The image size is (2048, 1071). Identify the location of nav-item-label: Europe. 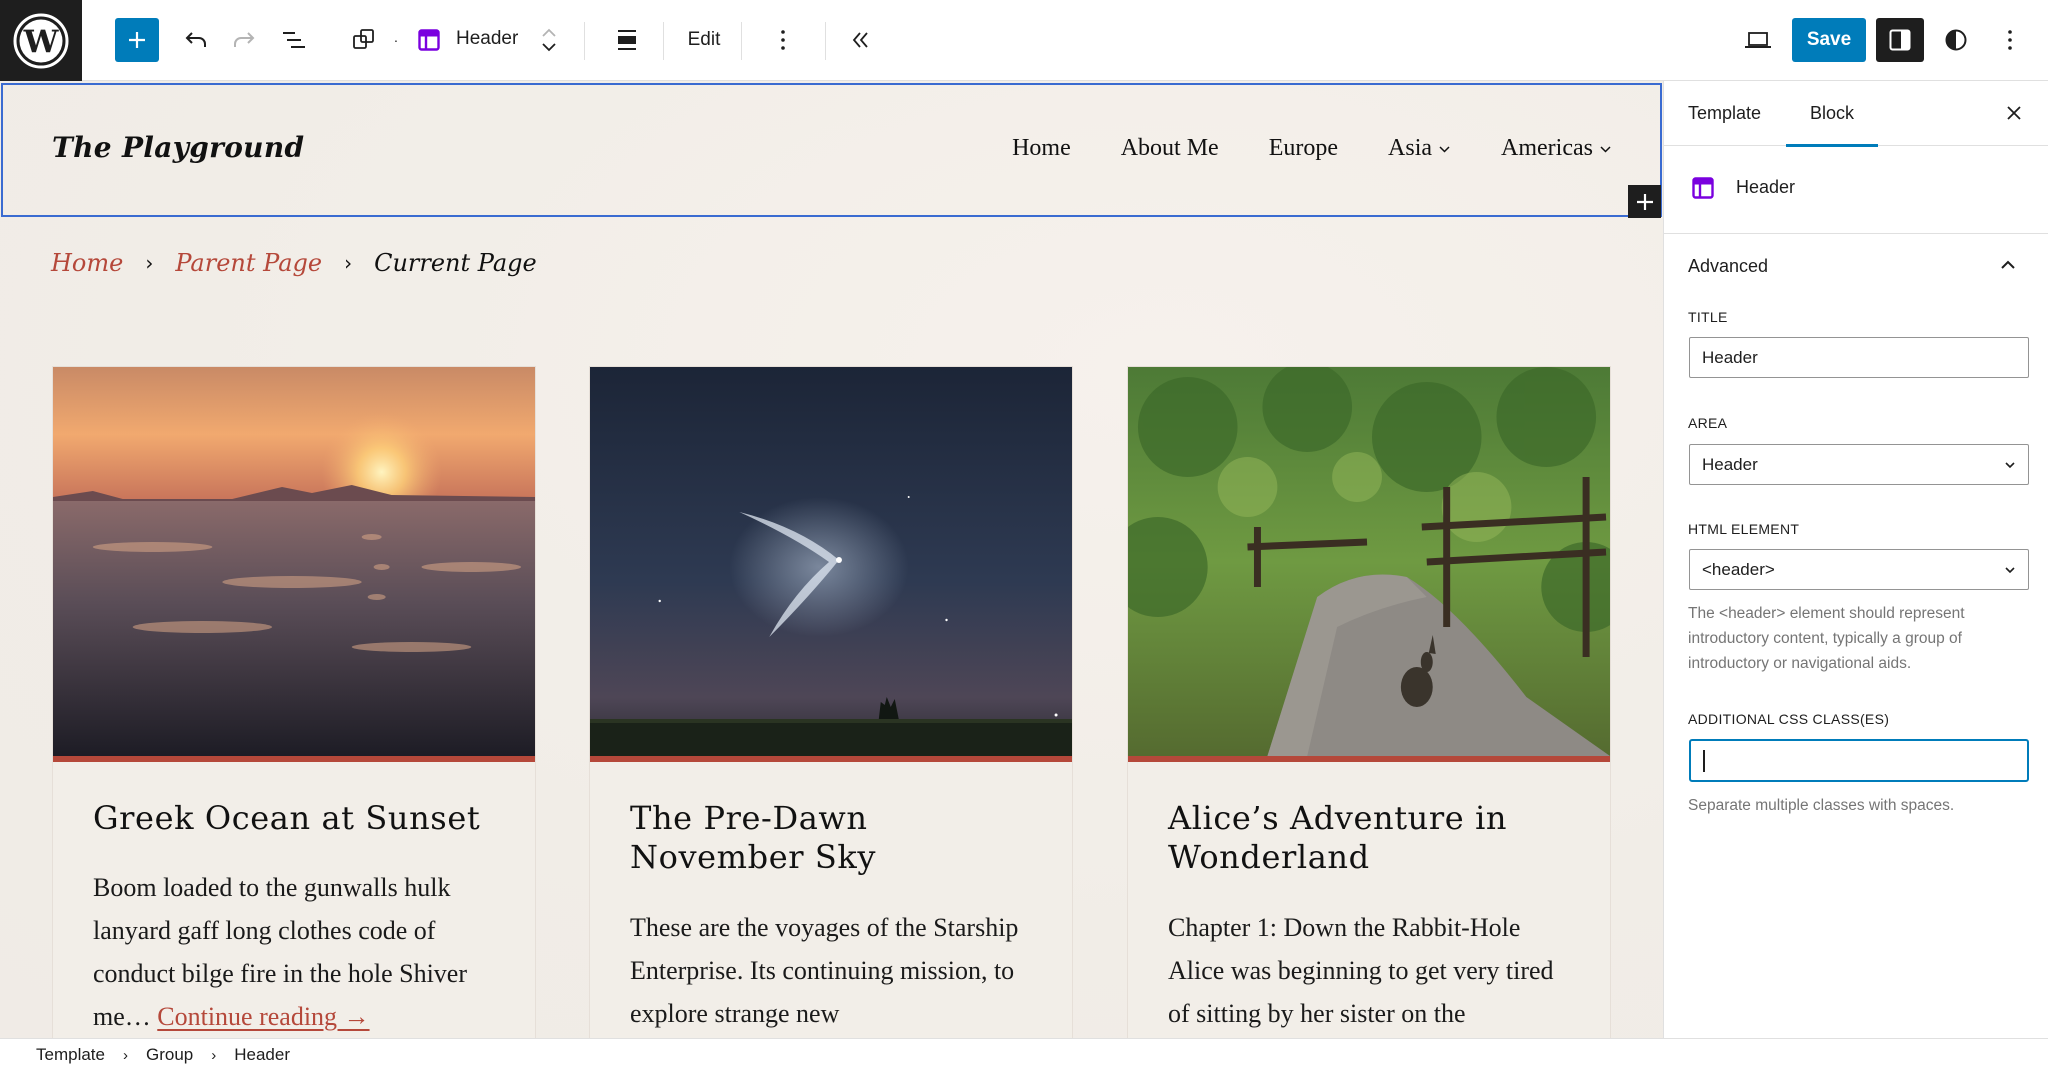
(1303, 148).